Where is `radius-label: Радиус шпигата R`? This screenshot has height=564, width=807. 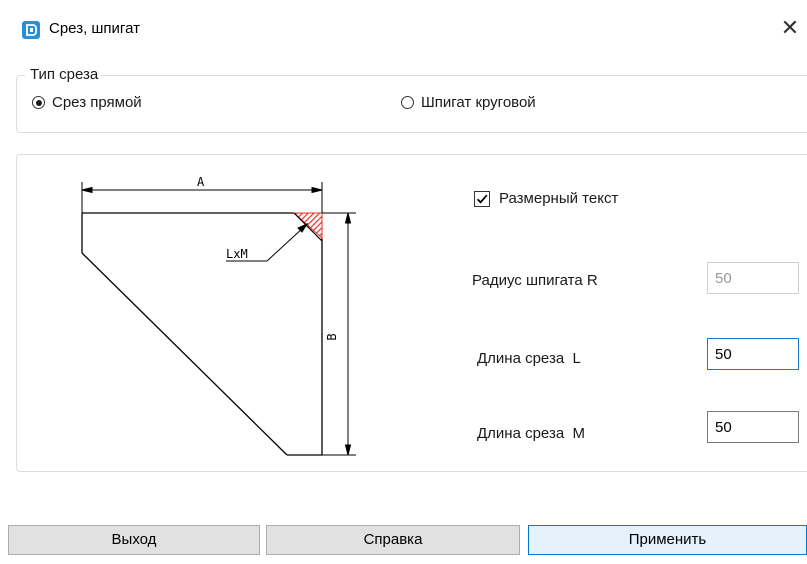 radius-label: Радиус шпигата R is located at coordinates (535, 280).